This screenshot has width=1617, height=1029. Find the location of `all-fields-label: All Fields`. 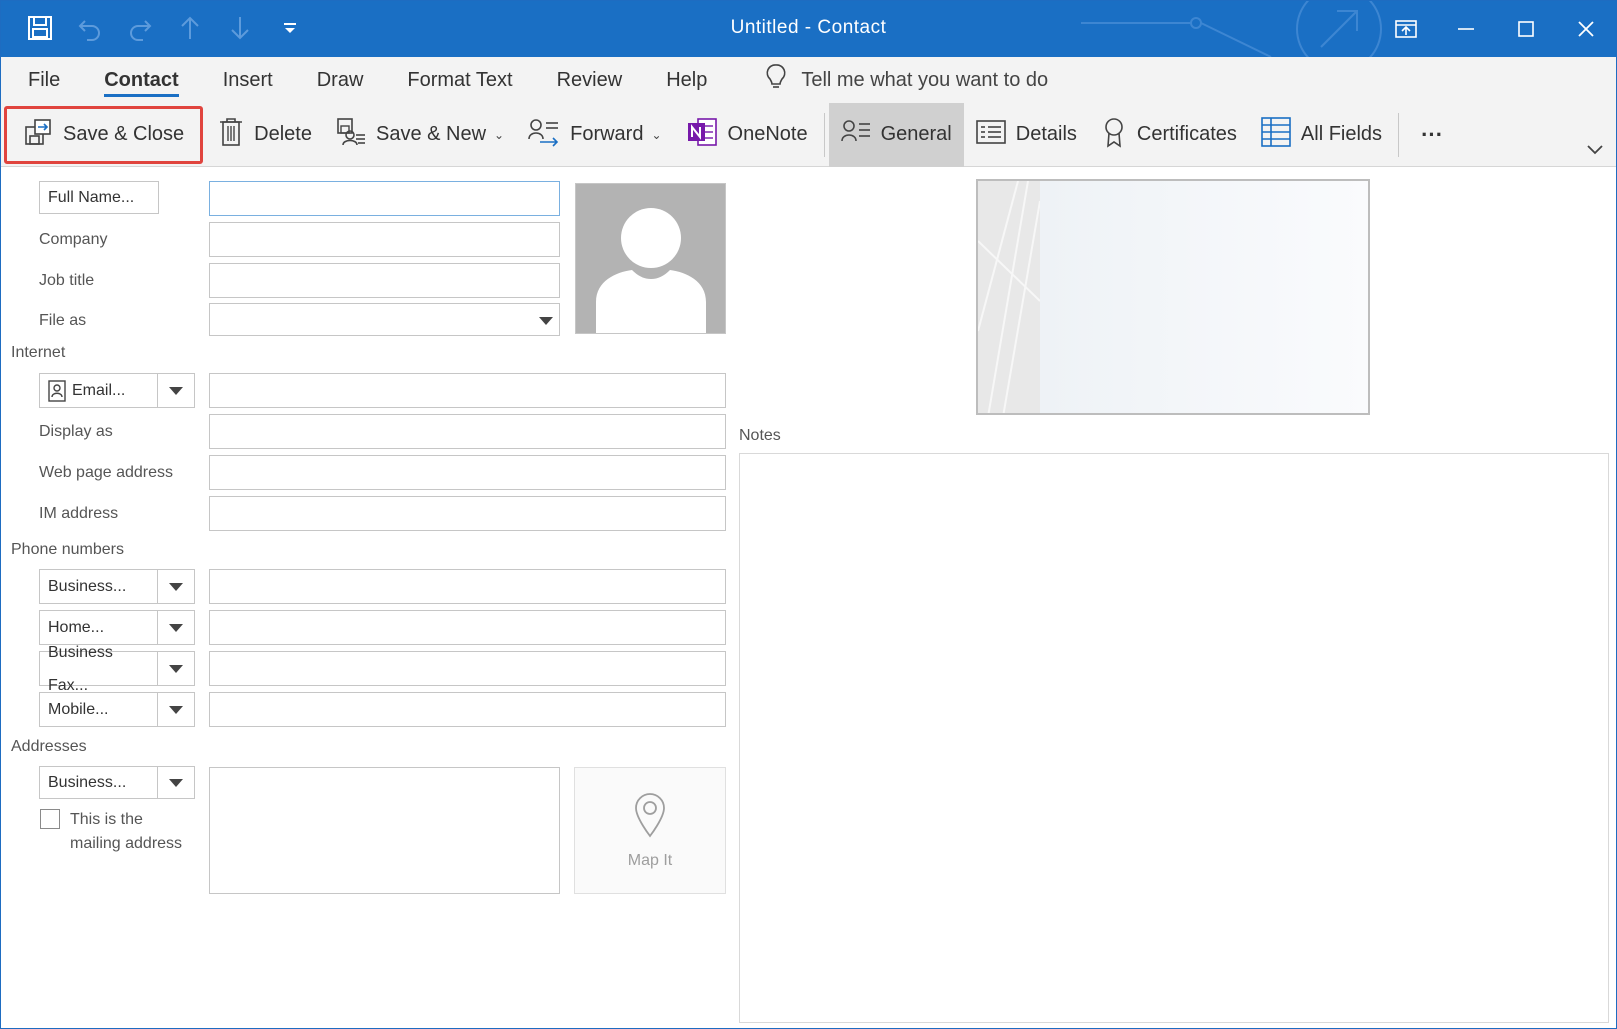

all-fields-label: All Fields is located at coordinates (1341, 134).